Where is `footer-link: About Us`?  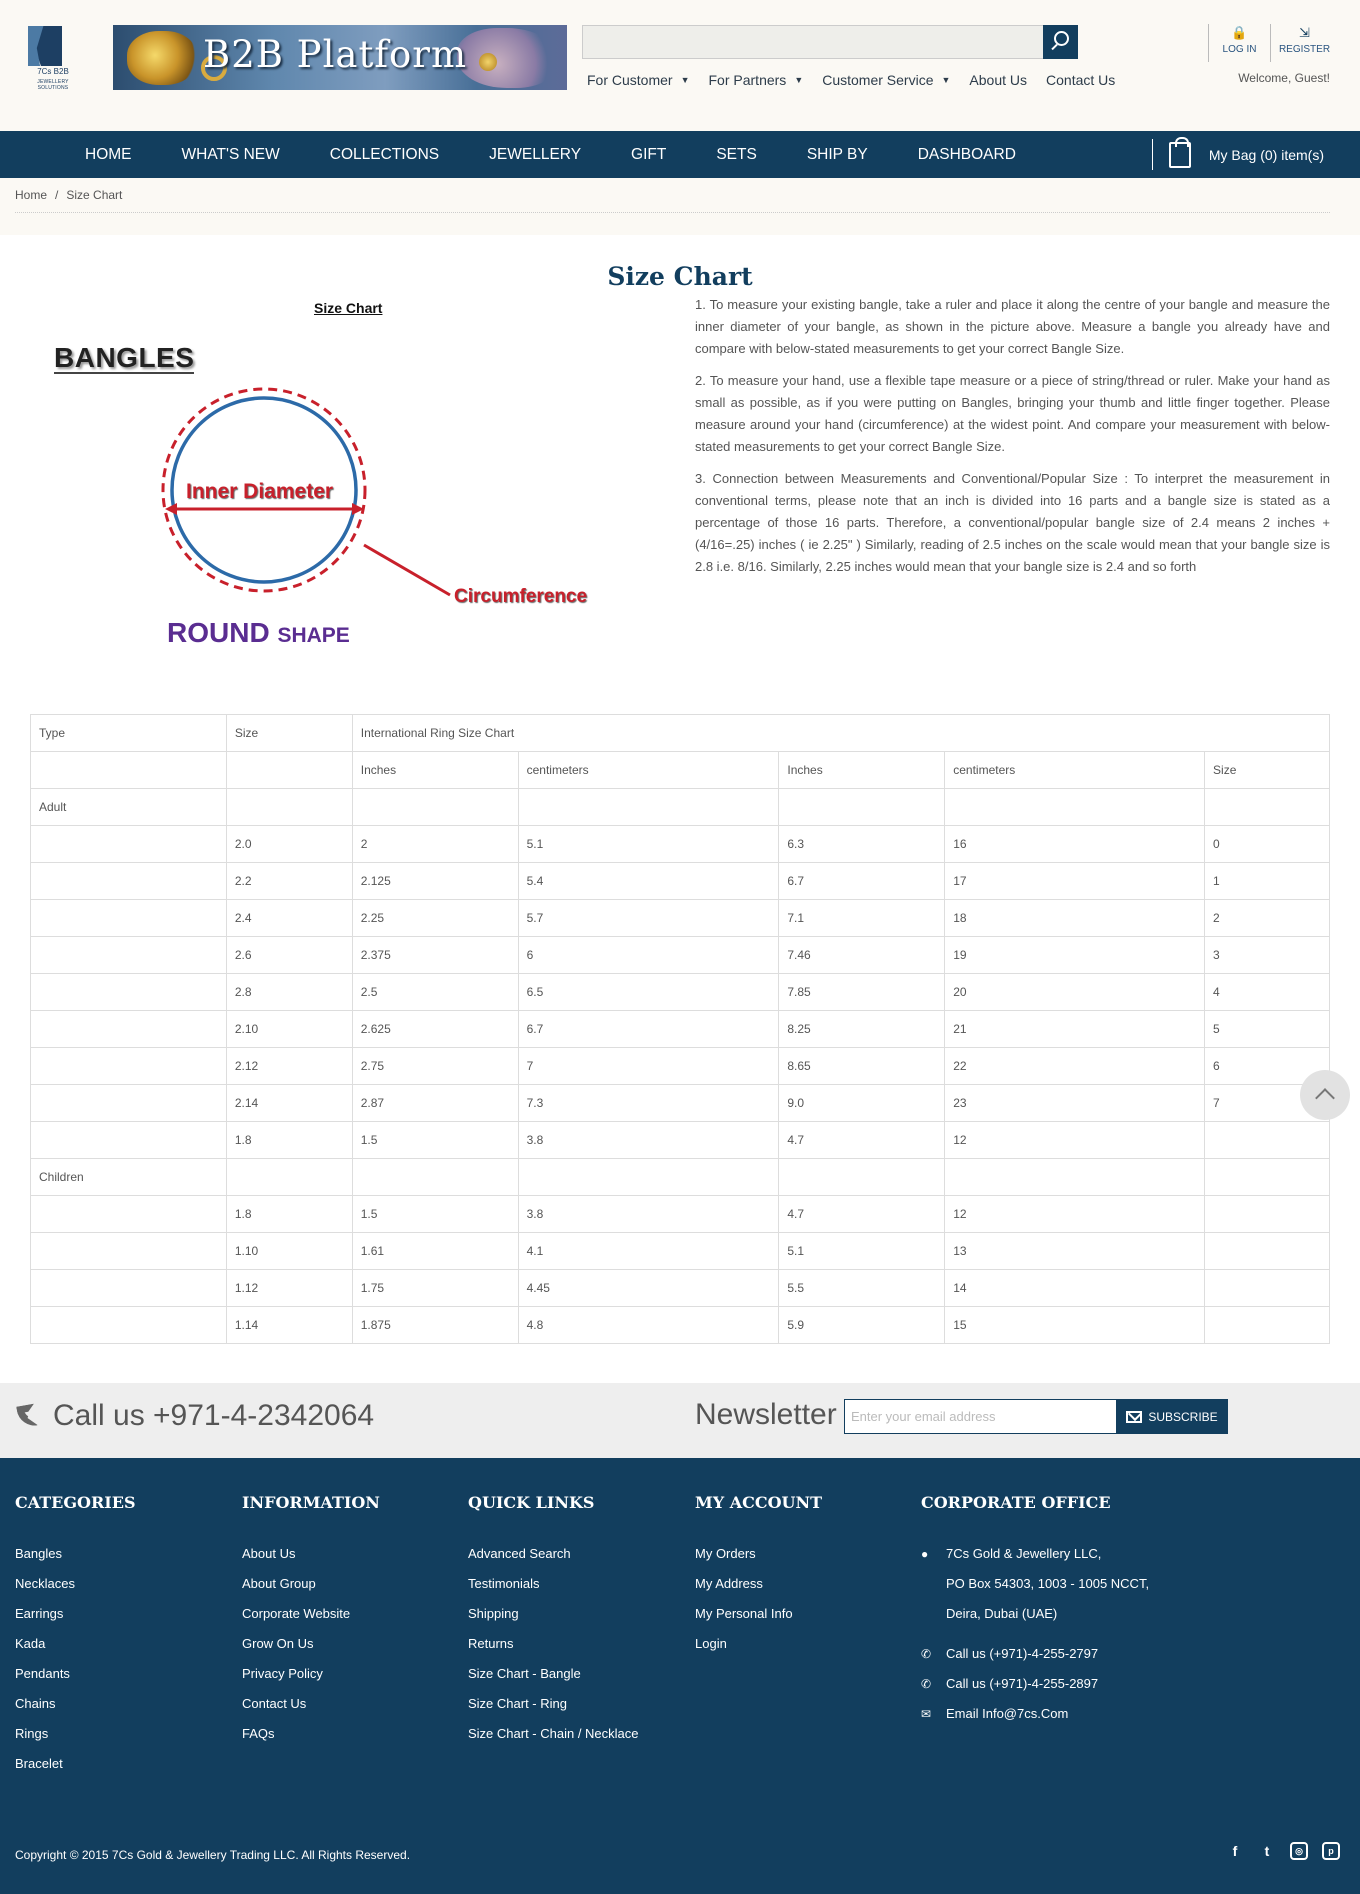
footer-link: About Us is located at coordinates (311, 1554).